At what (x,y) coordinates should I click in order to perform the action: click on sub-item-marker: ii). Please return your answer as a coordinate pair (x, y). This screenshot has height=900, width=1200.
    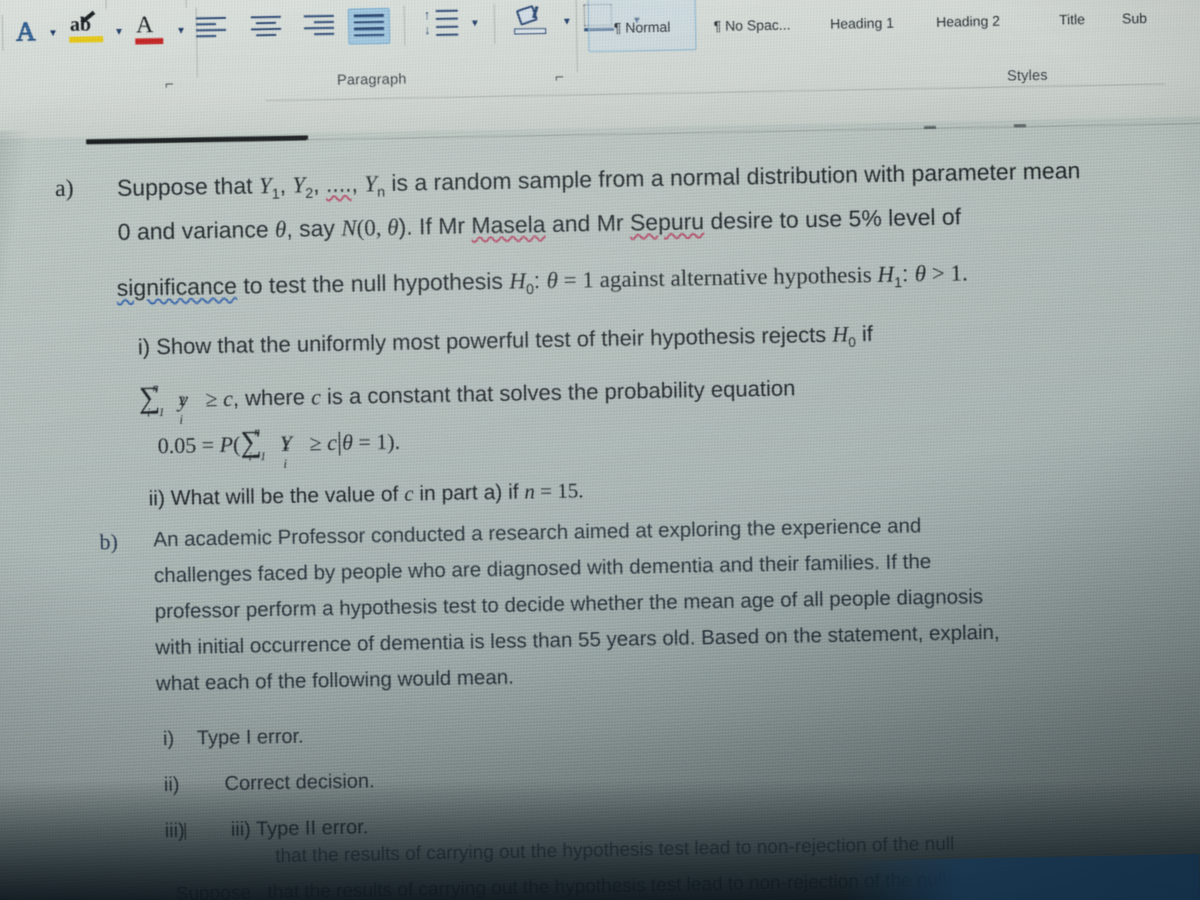
    Looking at the image, I should click on (171, 785).